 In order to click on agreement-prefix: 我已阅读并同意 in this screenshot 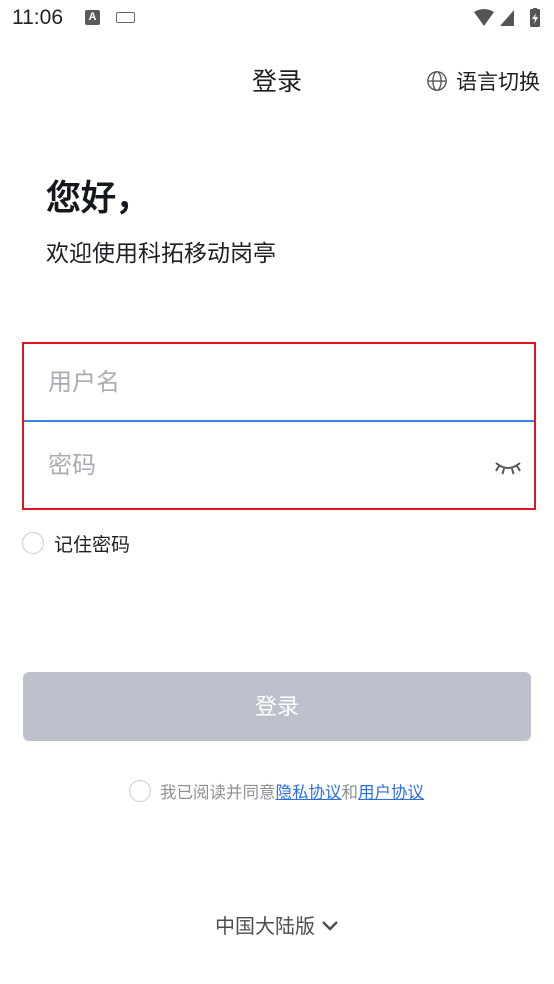, I will do `click(218, 792)`.